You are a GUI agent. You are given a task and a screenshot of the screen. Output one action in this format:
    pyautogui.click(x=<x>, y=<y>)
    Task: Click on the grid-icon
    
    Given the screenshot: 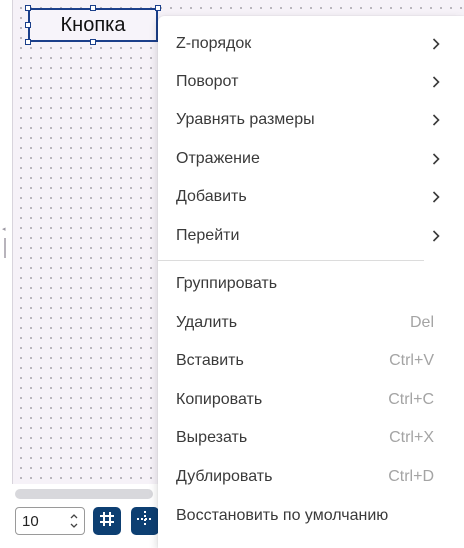 What is the action you would take?
    pyautogui.click(x=107, y=521)
    